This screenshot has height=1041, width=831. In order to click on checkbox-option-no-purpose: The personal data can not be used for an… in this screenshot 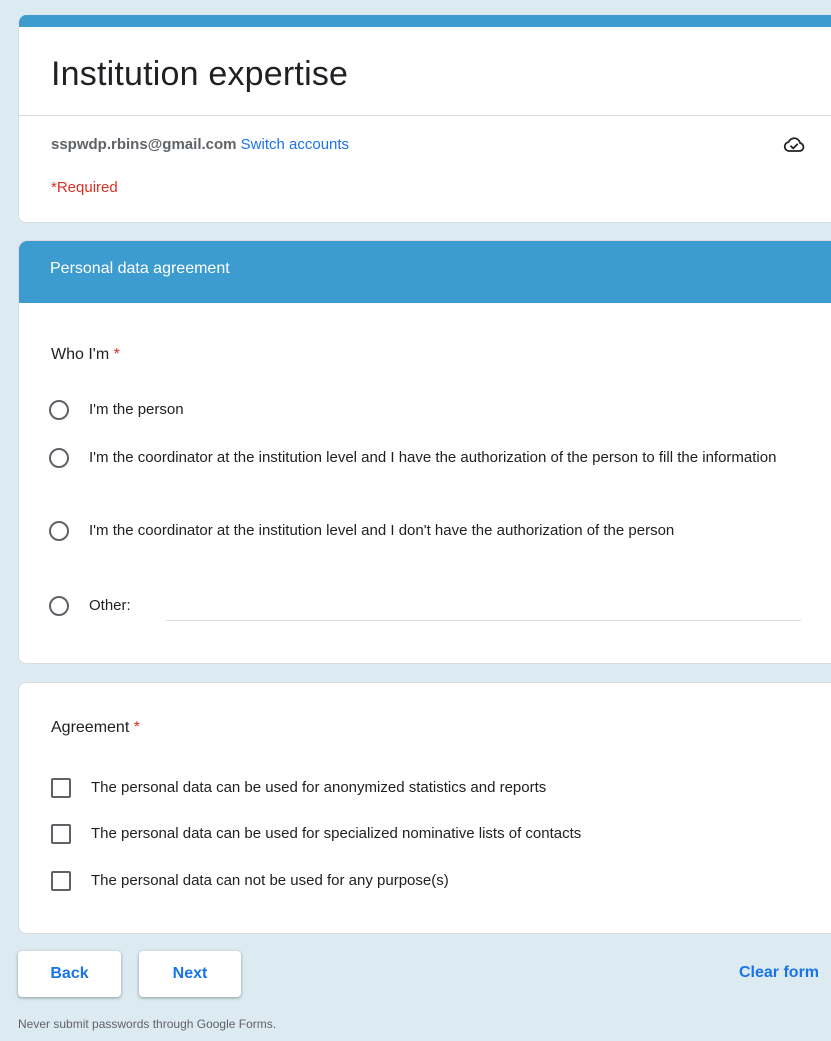, I will do `click(250, 880)`.